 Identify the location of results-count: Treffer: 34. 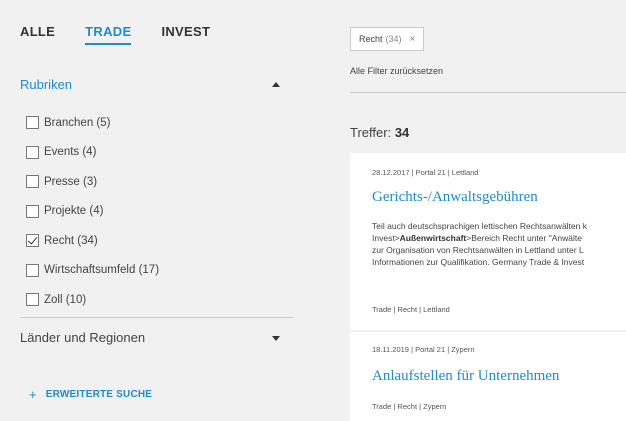
(379, 132).